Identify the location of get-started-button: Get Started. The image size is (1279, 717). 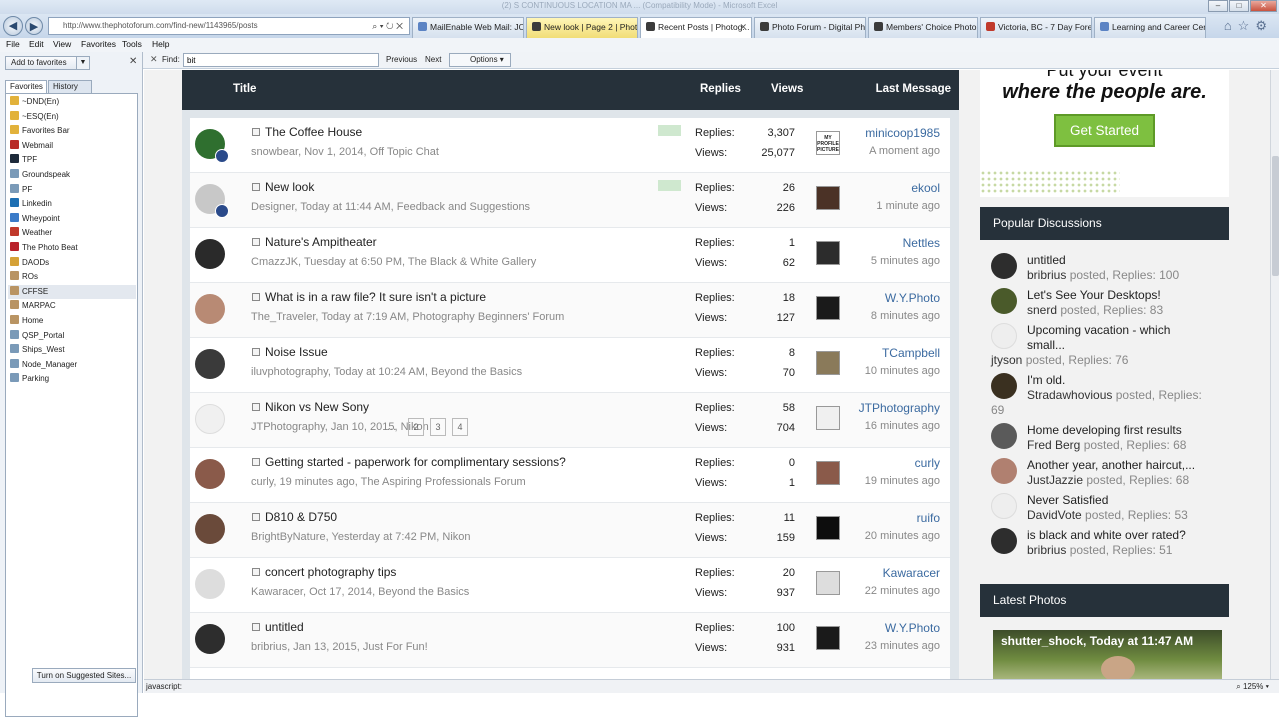
(1104, 130).